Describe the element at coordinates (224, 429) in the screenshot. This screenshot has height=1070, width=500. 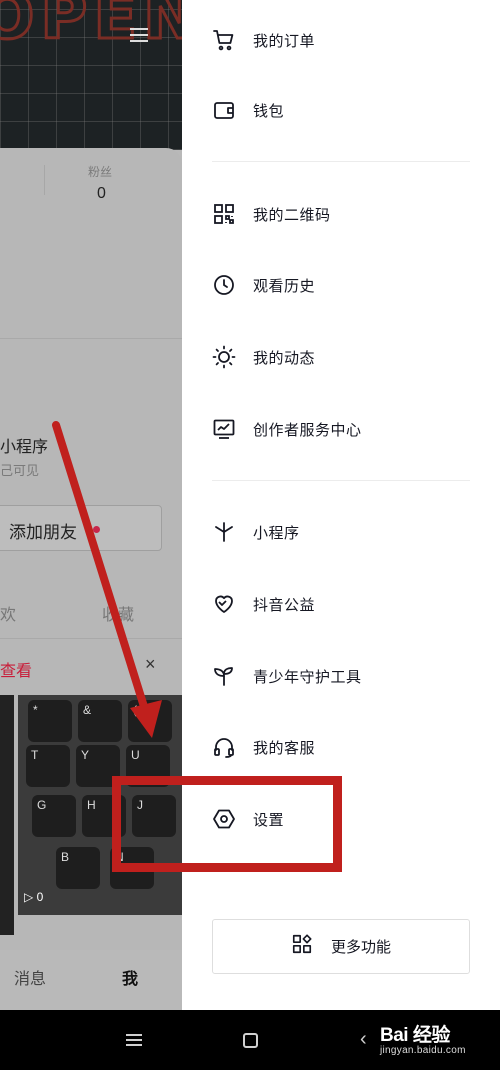
I see `chart-monitor-icon` at that location.